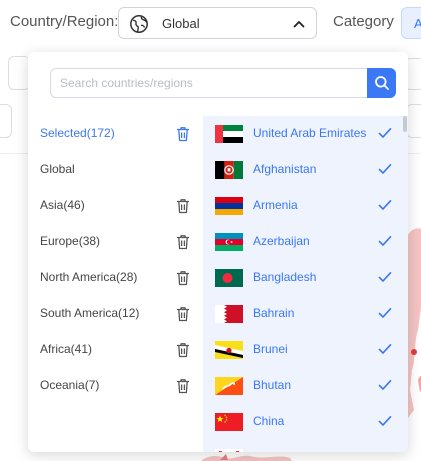  What do you see at coordinates (229, 450) in the screenshot?
I see `flag-icon` at bounding box center [229, 450].